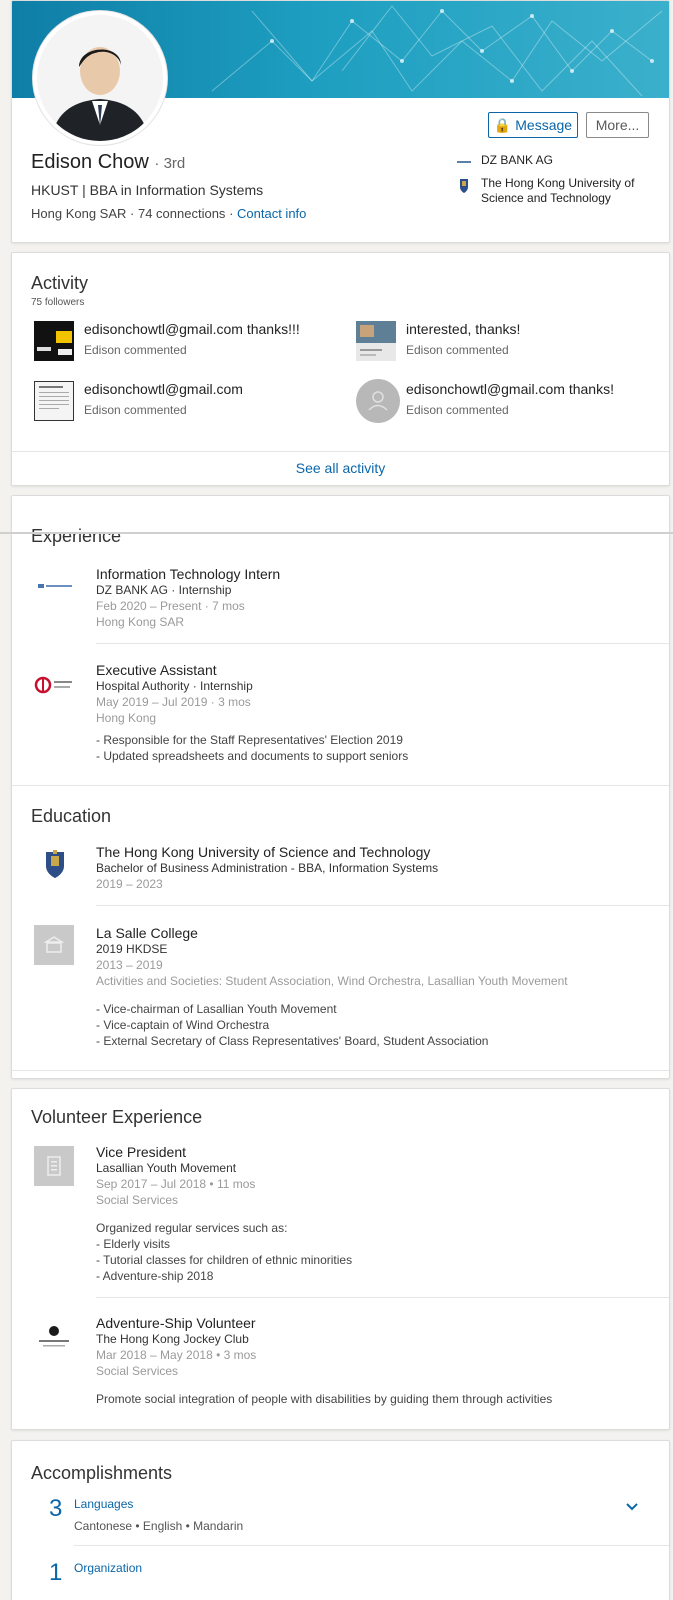  I want to click on profile-avatar, so click(100, 78).